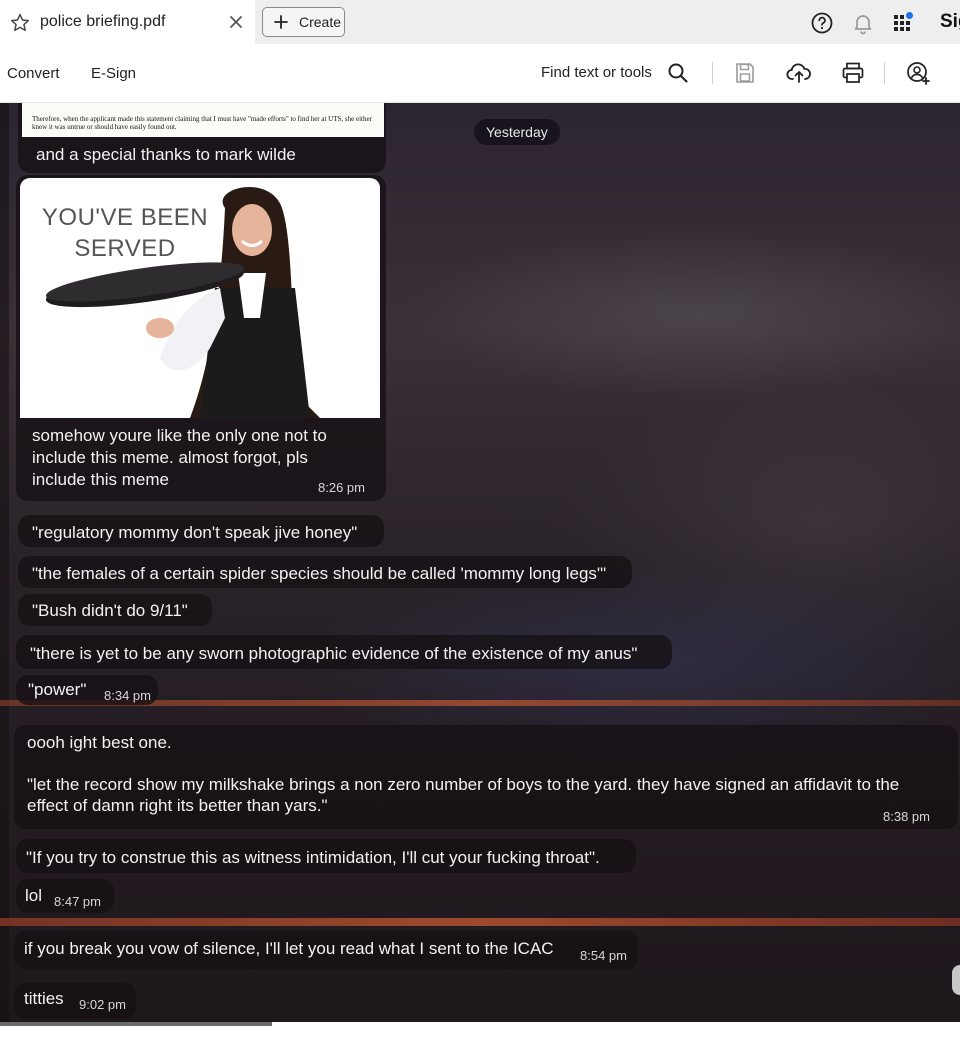 The height and width of the screenshot is (1040, 960). What do you see at coordinates (341, 487) in the screenshot?
I see `message-timestamp: 8:26 pm` at bounding box center [341, 487].